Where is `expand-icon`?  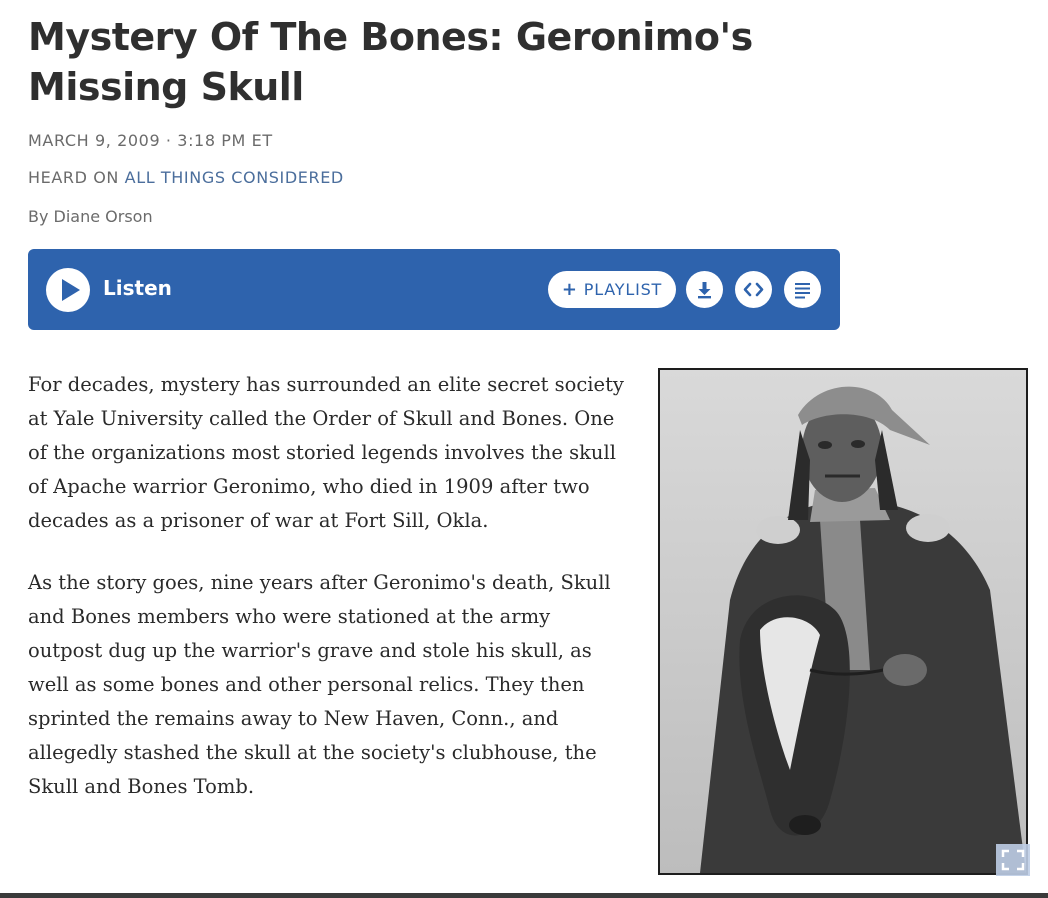
expand-icon is located at coordinates (1013, 860).